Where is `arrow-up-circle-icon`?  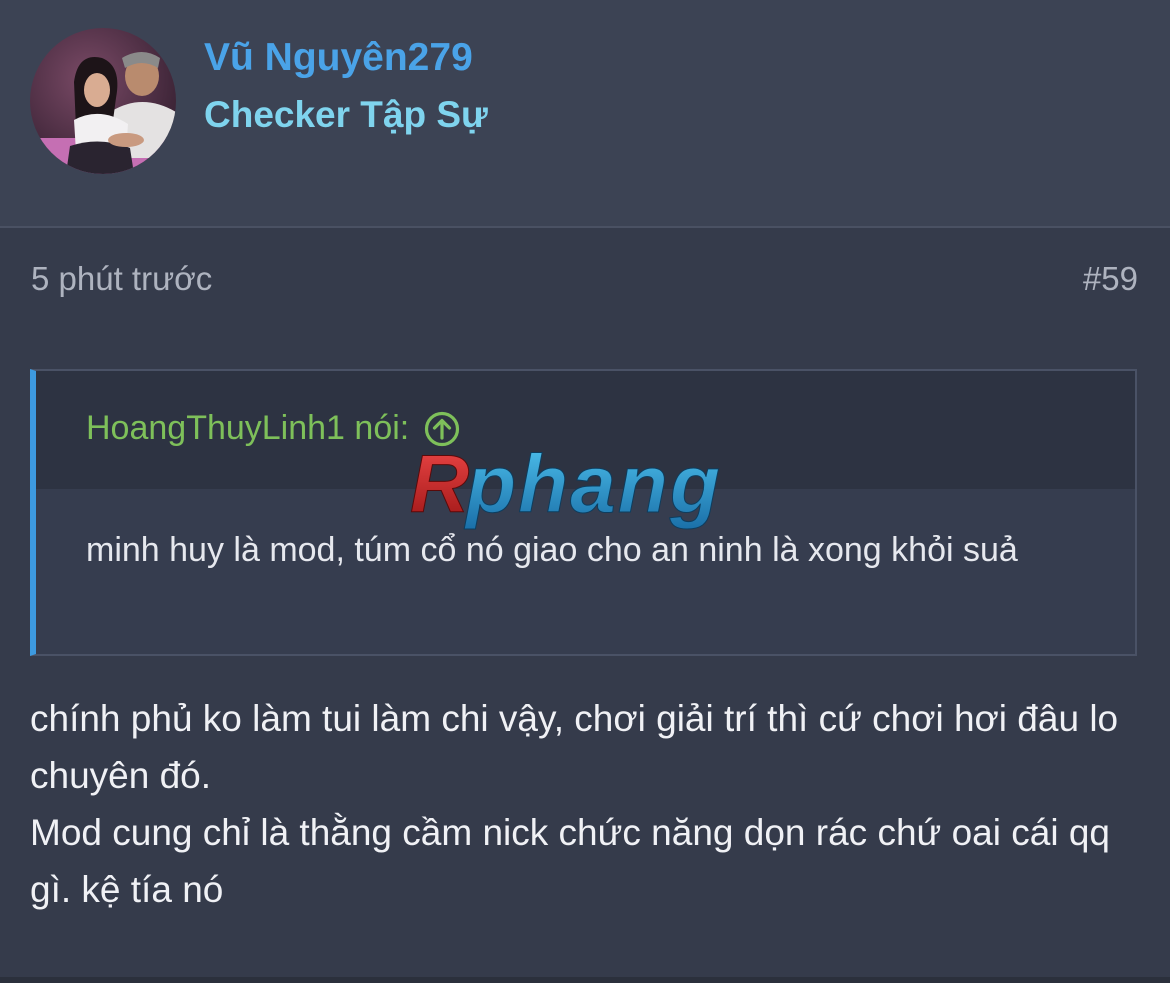 arrow-up-circle-icon is located at coordinates (442, 429).